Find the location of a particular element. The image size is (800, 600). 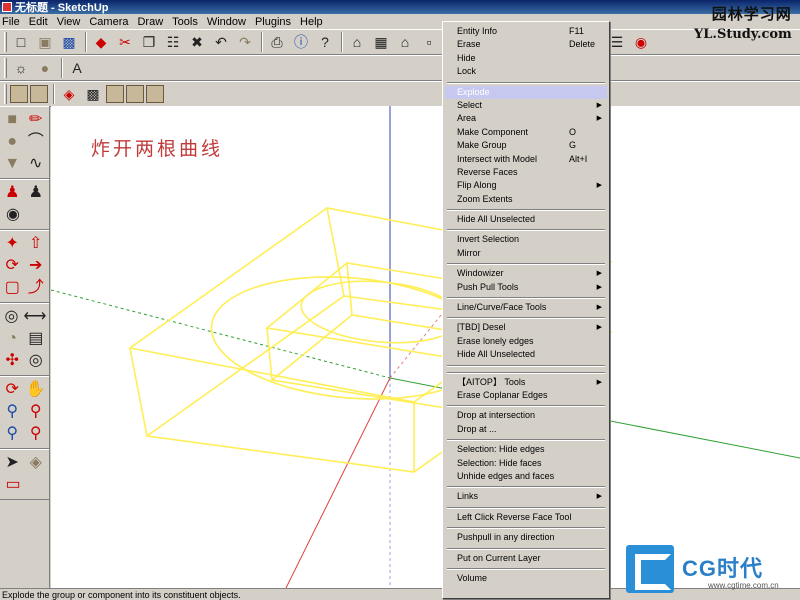

open-folder-icon: ▣ is located at coordinates (45, 42).